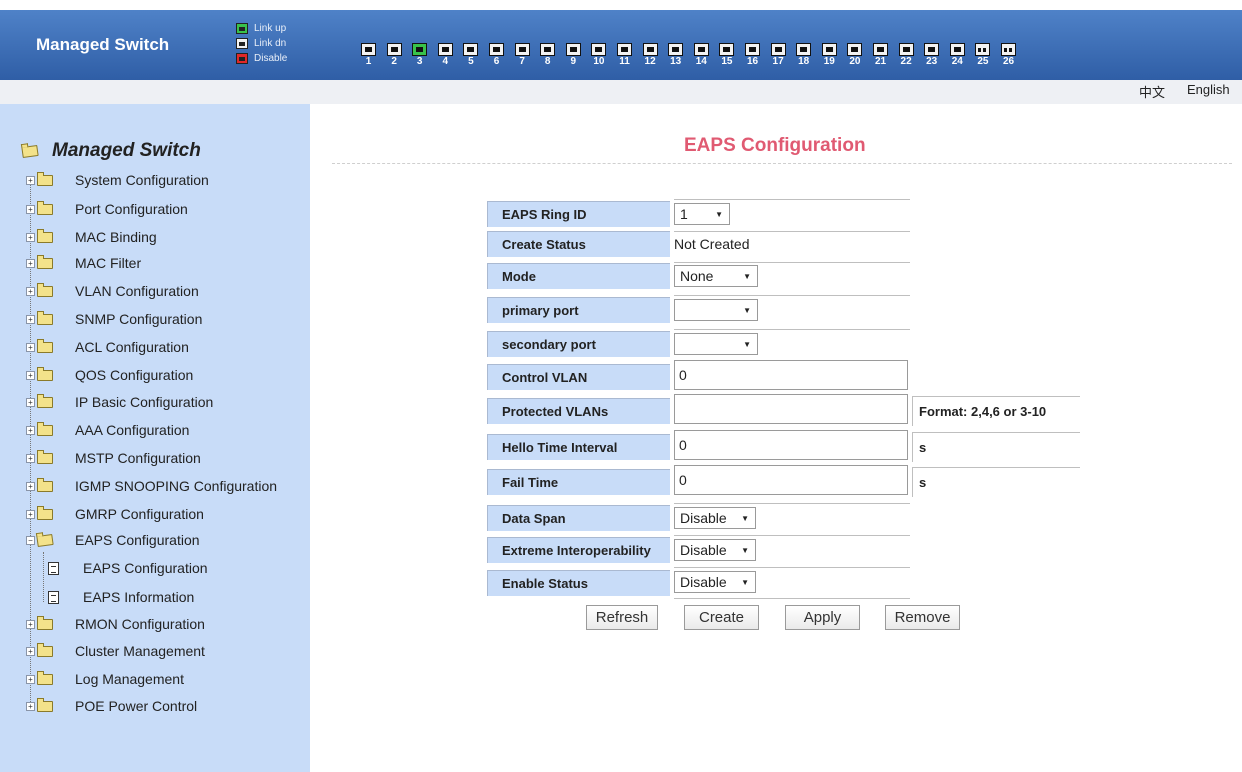  Describe the element at coordinates (982, 55) in the screenshot. I see `port-25: 25` at that location.